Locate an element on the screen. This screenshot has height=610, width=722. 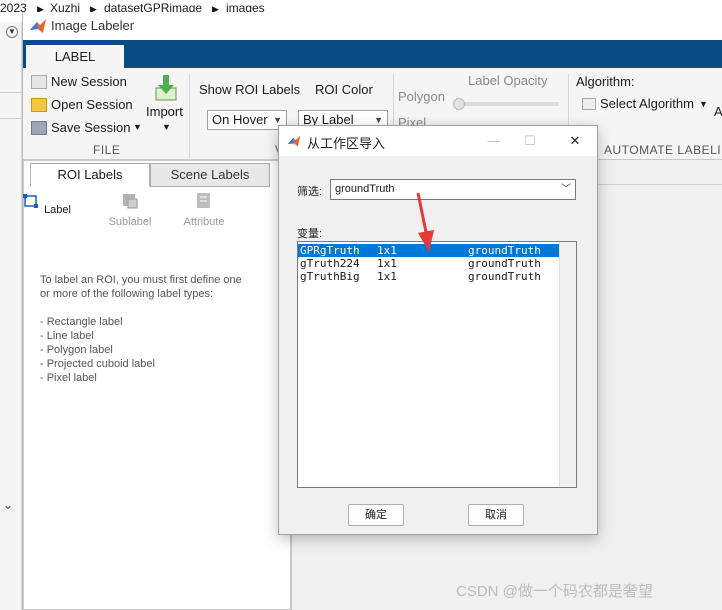
sublabel-icon is located at coordinates (130, 201).